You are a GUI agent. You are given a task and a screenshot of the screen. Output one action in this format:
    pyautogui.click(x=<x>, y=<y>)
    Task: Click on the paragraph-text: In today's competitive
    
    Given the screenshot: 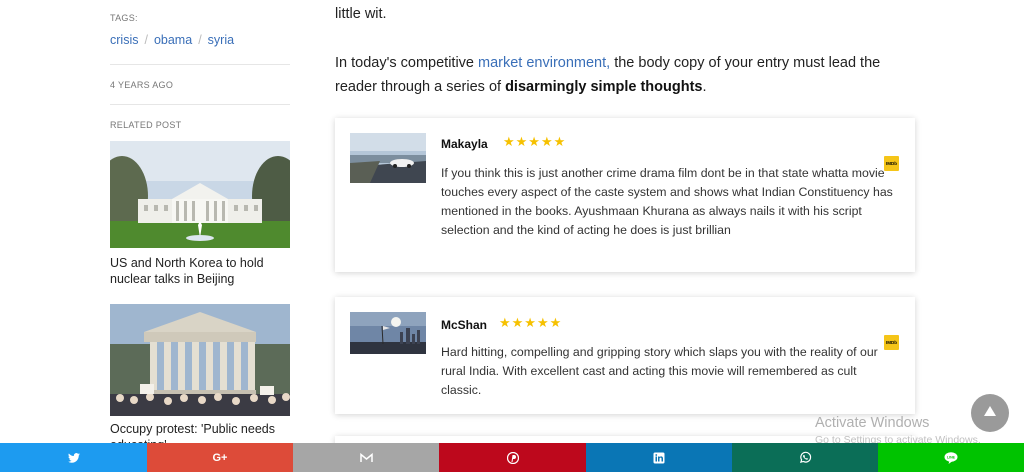 What is the action you would take?
    pyautogui.click(x=407, y=63)
    